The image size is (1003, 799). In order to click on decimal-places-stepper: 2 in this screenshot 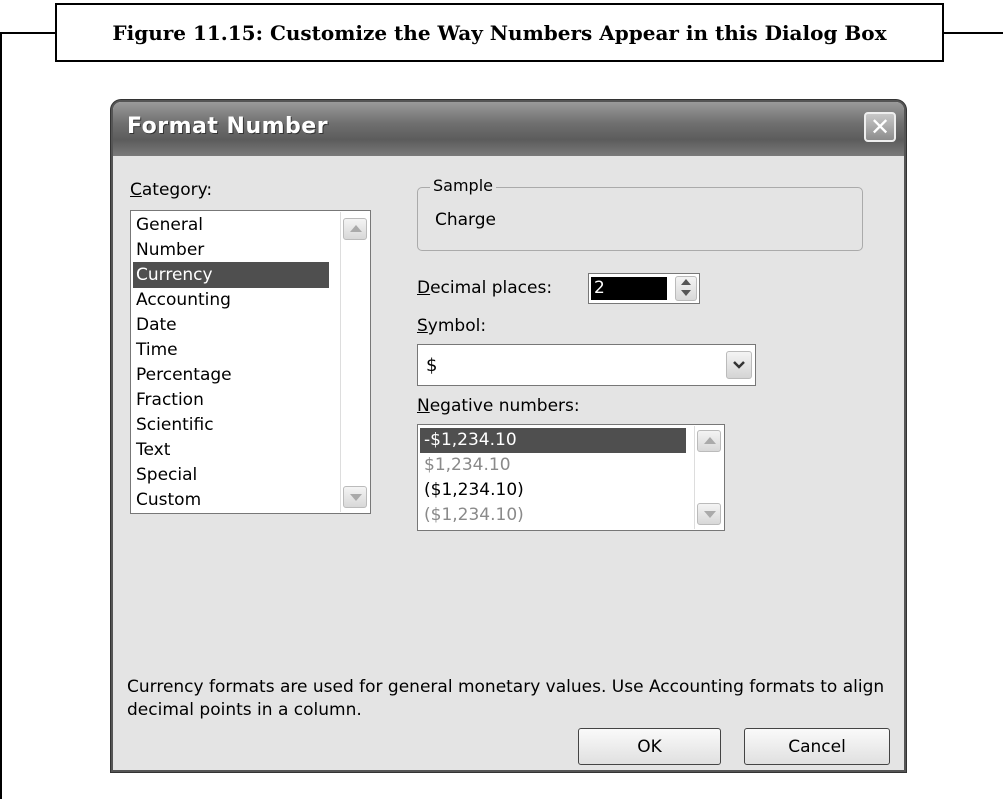, I will do `click(644, 288)`.